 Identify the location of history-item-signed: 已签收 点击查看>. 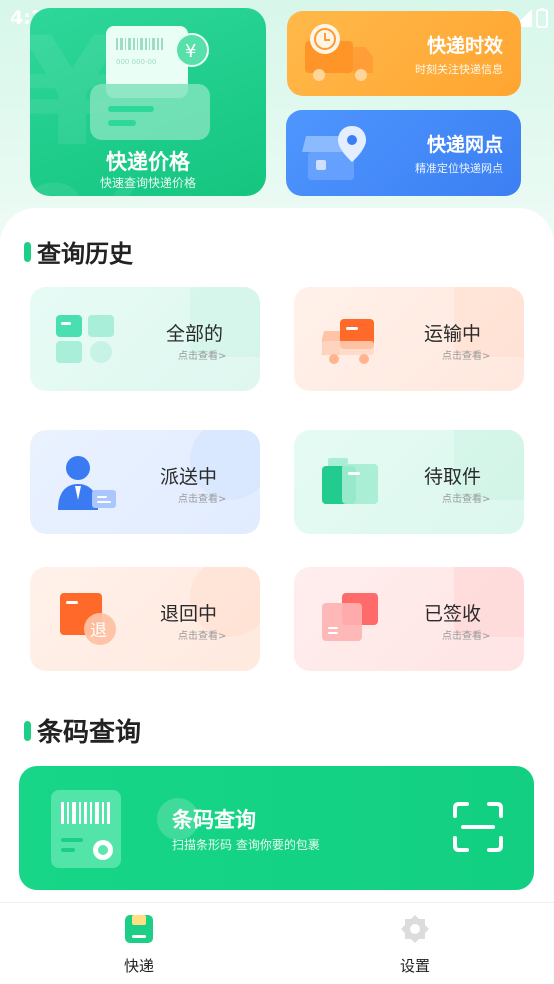
(409, 619).